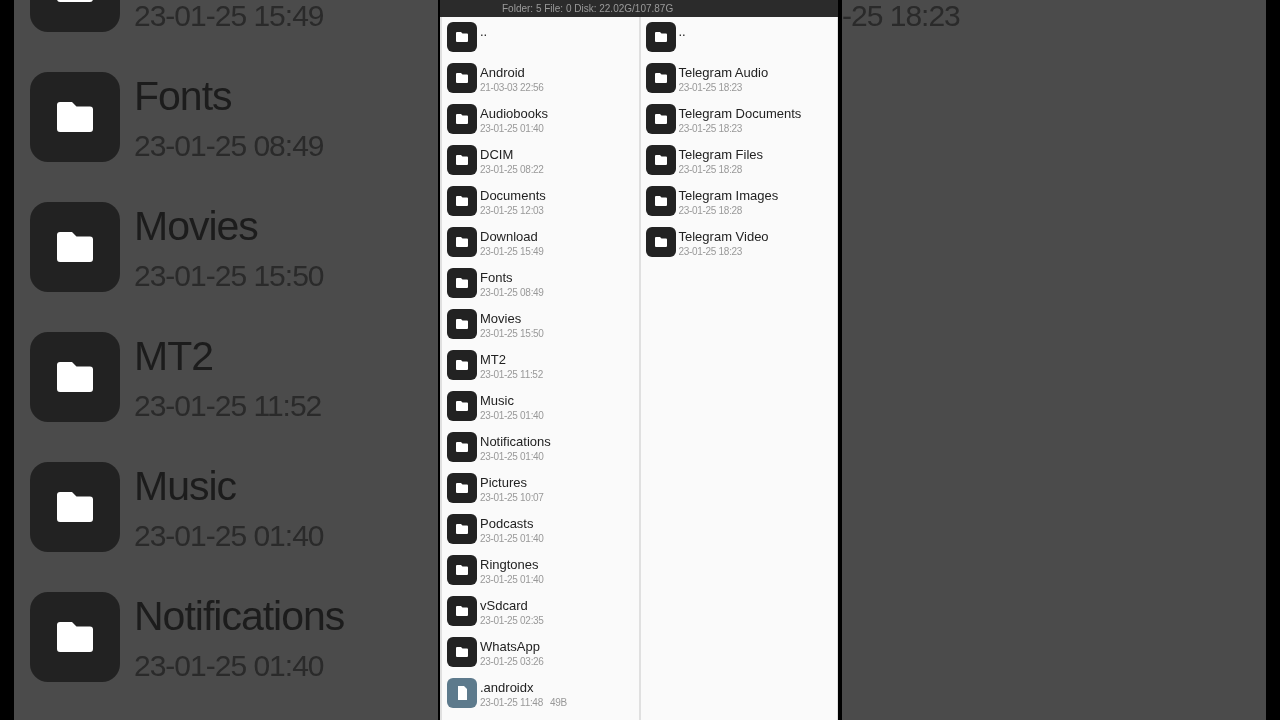 The width and height of the screenshot is (1280, 720). I want to click on file-name: Download, so click(509, 237).